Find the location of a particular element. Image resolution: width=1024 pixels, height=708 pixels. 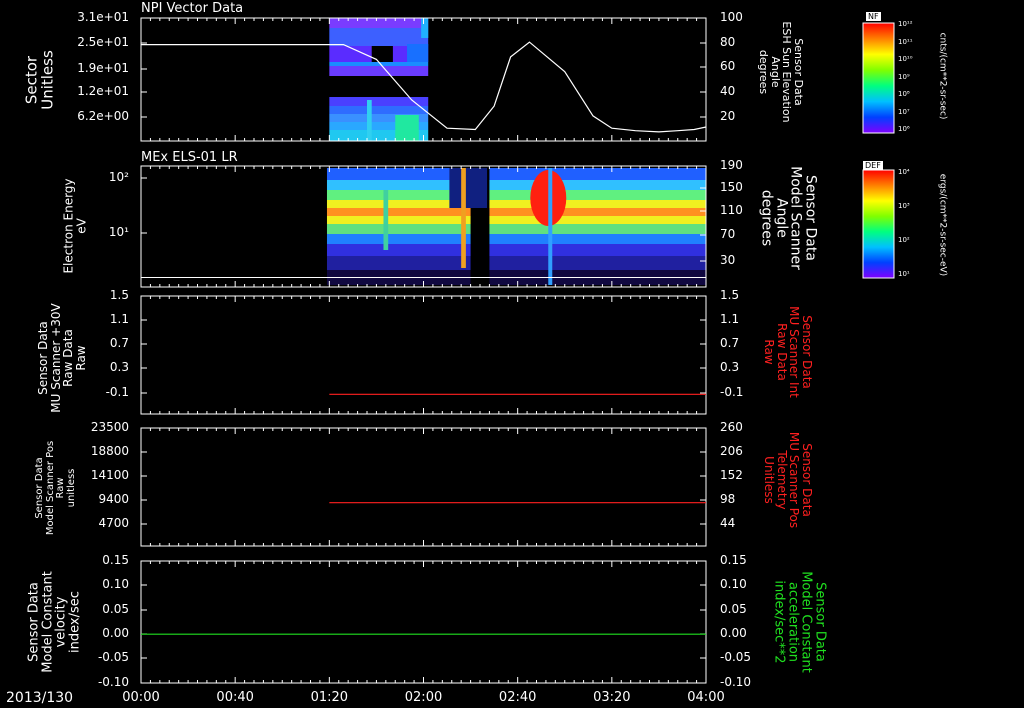

panel1-spectrogram is located at coordinates (379, 79).